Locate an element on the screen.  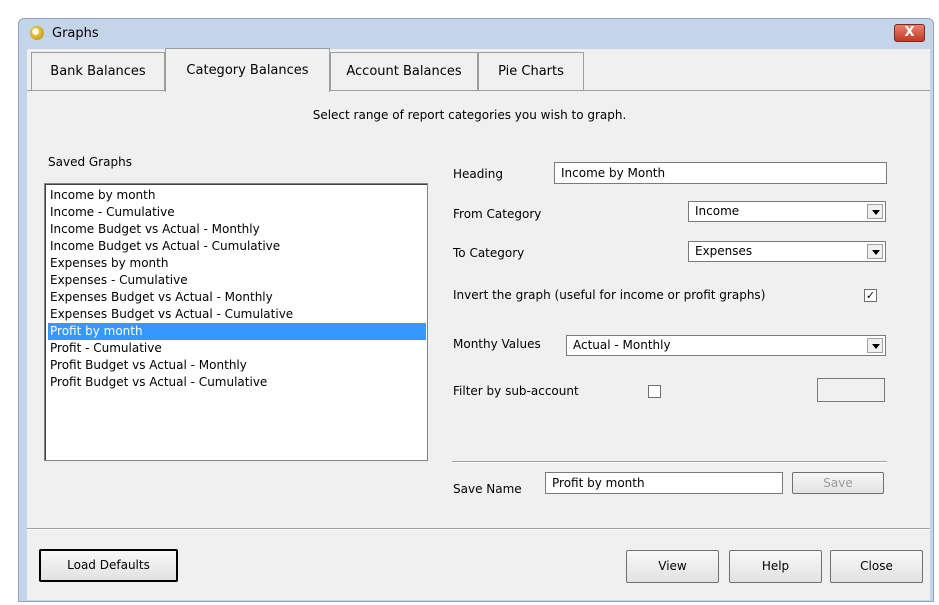
view-button: View is located at coordinates (672, 566).